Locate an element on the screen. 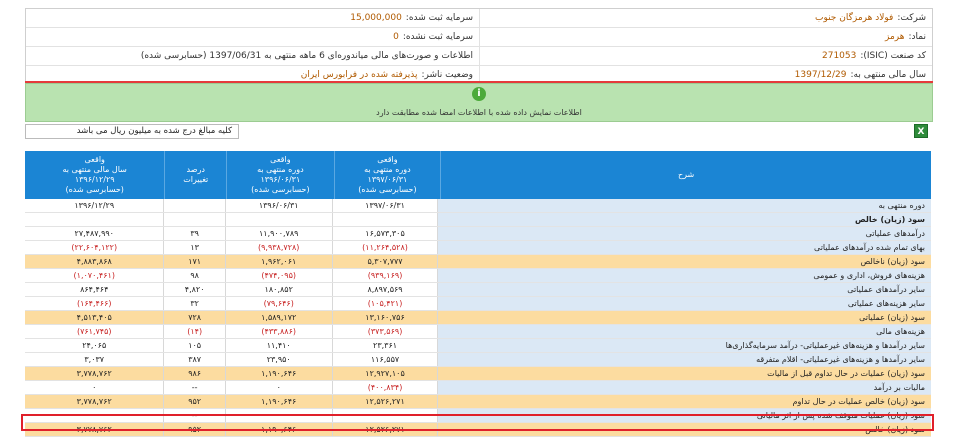 Image resolution: width=979 pixels, height=440 pixels. row-value-1397: ۸,۸۹۷,۵۶۹ is located at coordinates (384, 289).